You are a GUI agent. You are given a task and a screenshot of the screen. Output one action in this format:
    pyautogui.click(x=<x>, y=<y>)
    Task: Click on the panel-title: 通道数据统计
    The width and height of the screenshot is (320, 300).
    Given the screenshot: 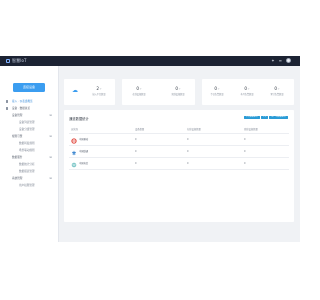 What is the action you would take?
    pyautogui.click(x=79, y=119)
    